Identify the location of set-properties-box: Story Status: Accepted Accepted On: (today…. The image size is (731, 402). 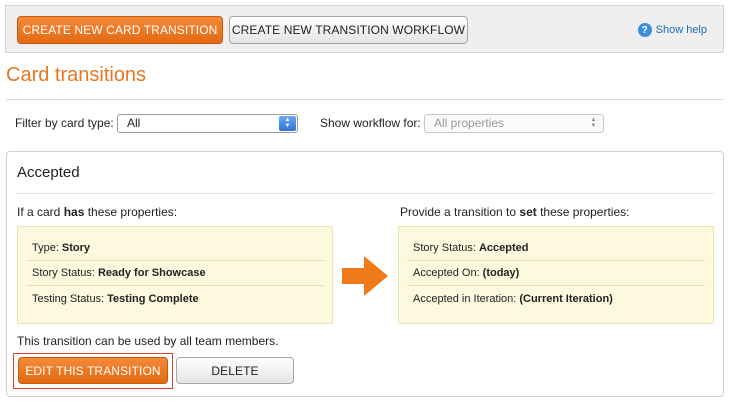
(556, 275).